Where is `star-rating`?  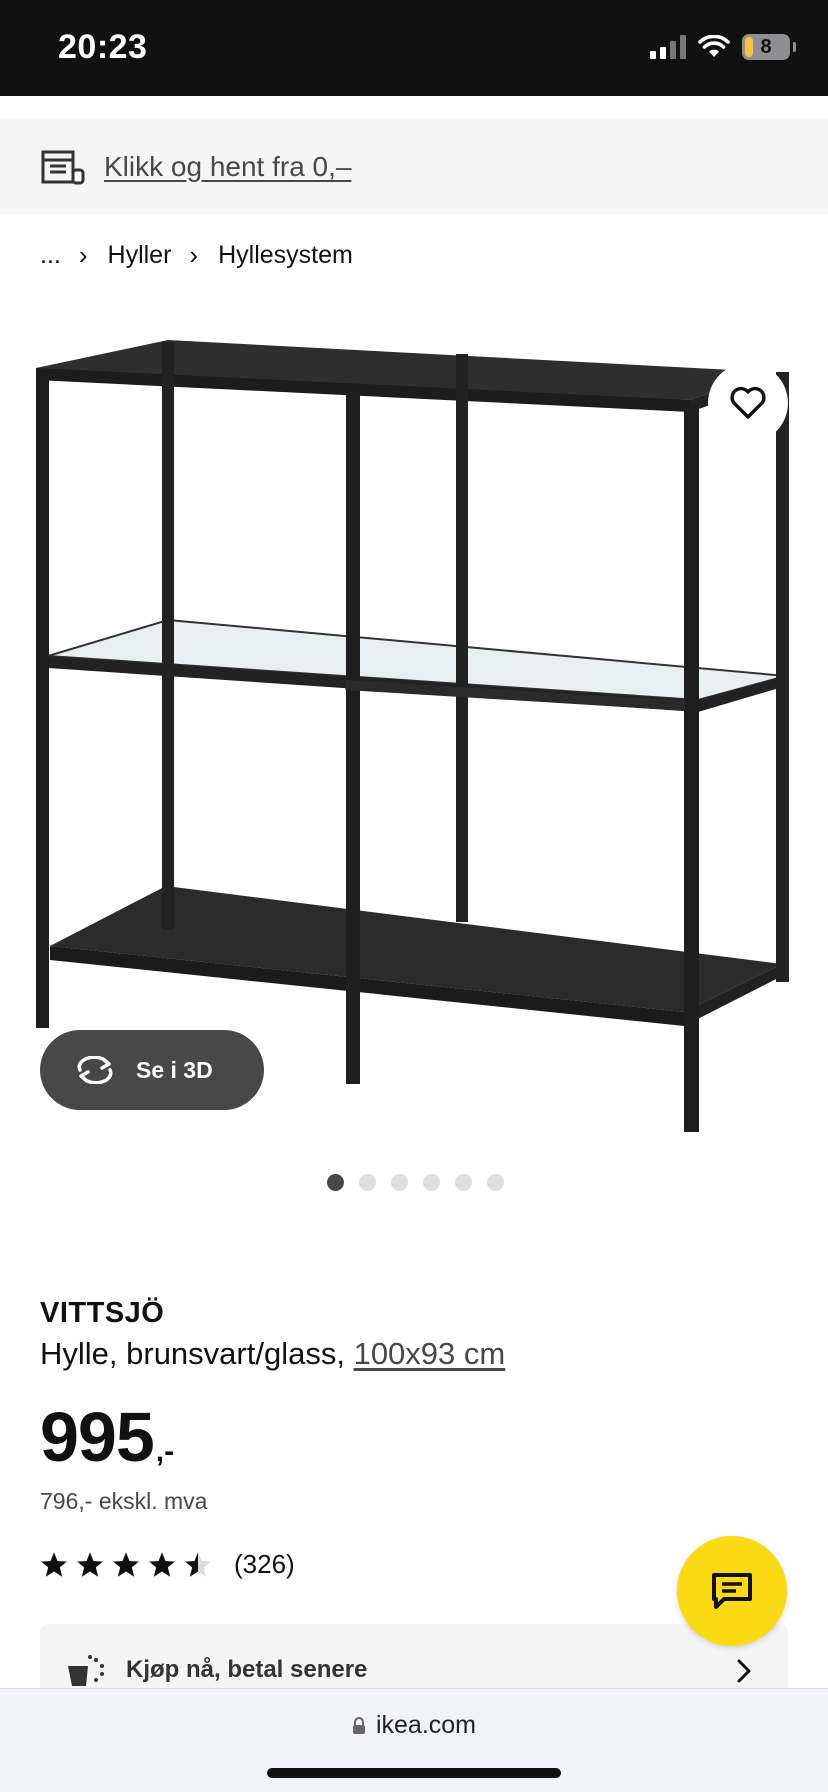 star-rating is located at coordinates (126, 1564).